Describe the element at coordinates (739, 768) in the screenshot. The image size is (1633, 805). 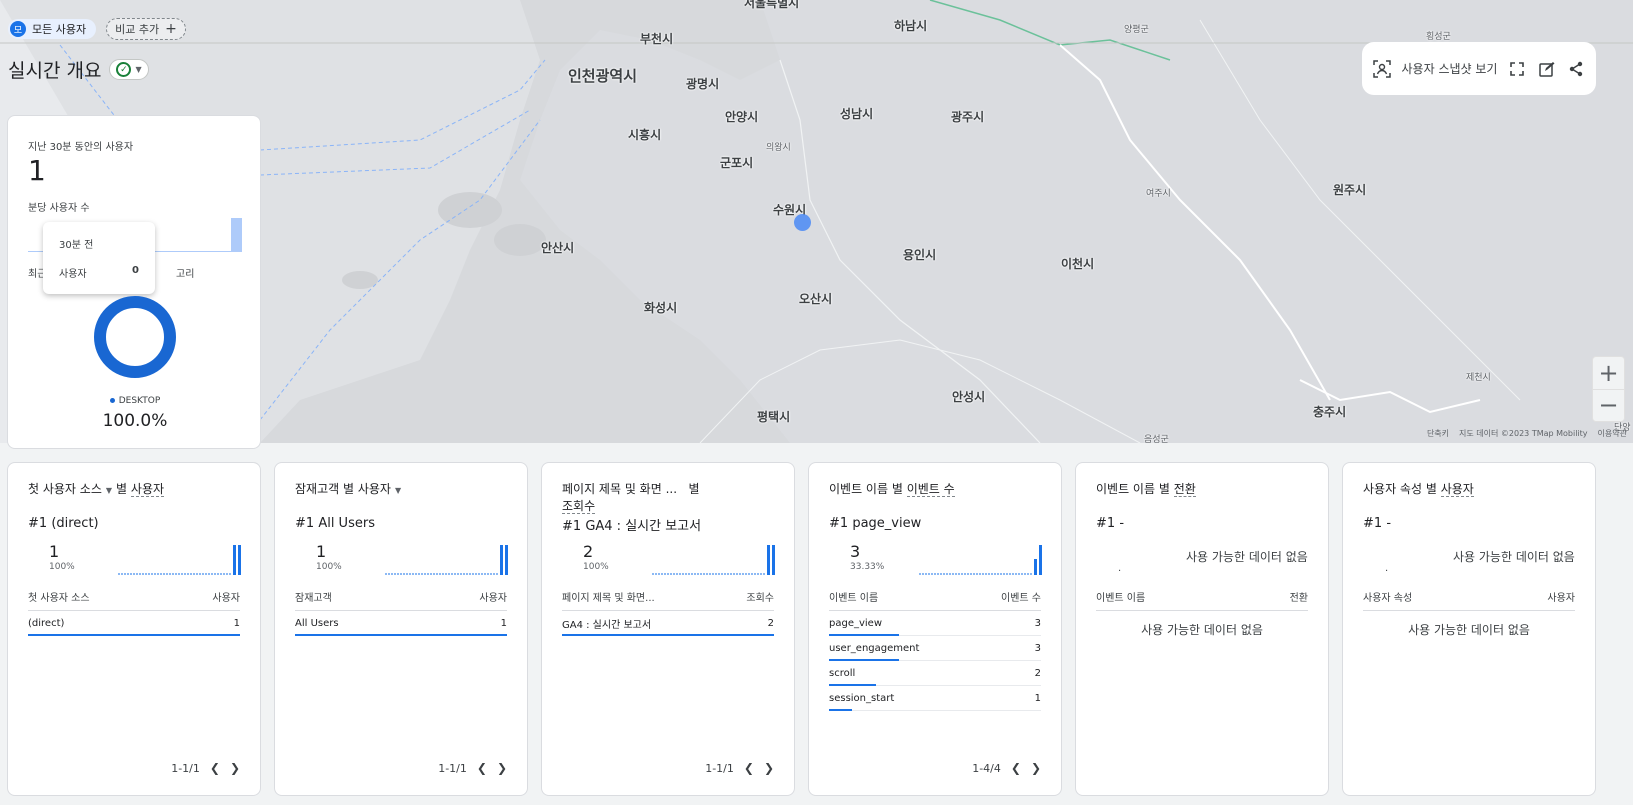
I see `pager: 1-1/1 ❮ ❯` at that location.